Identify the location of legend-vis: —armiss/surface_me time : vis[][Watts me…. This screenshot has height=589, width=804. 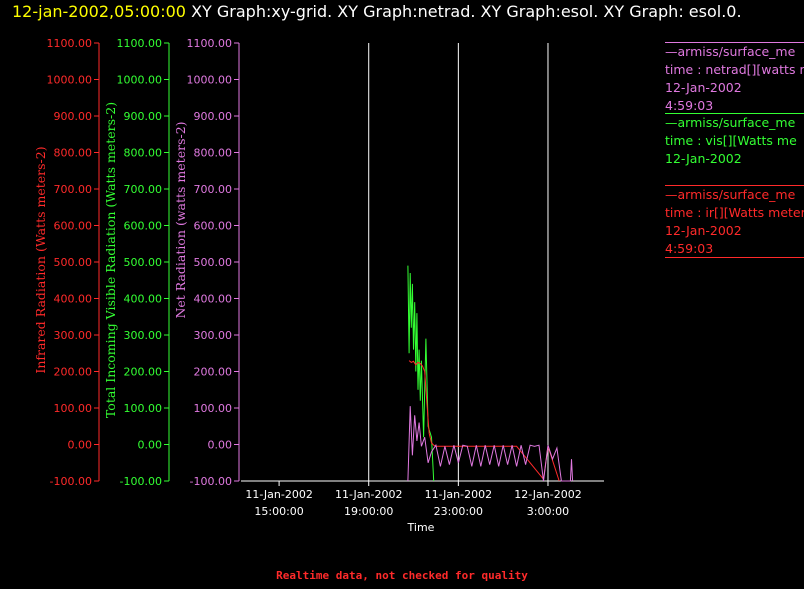
(734, 140).